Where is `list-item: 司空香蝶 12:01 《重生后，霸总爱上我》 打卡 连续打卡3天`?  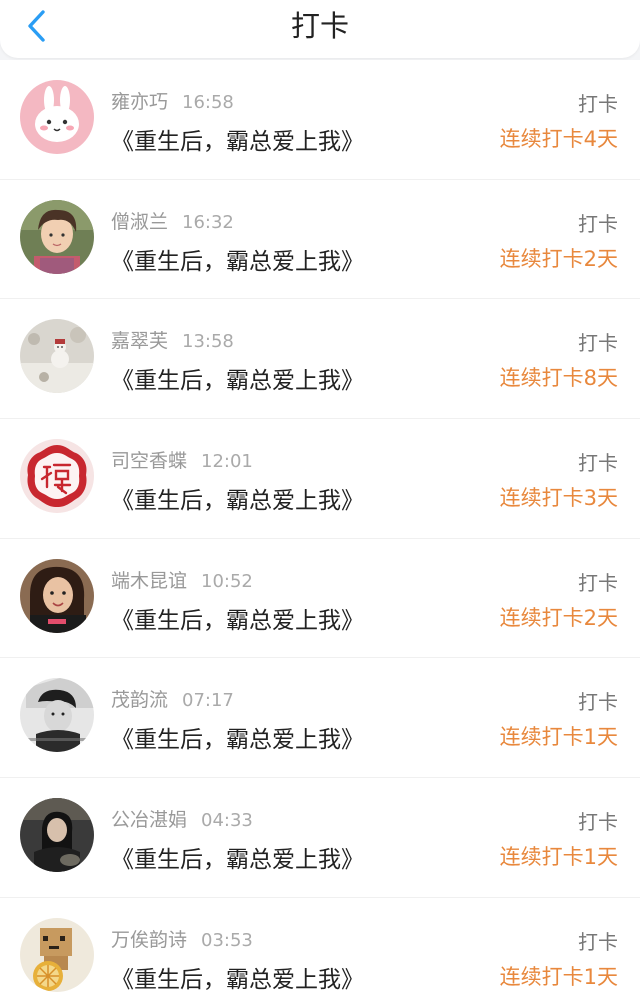
list-item: 司空香蝶 12:01 《重生后，霸总爱上我》 打卡 连续打卡3天 is located at coordinates (320, 479).